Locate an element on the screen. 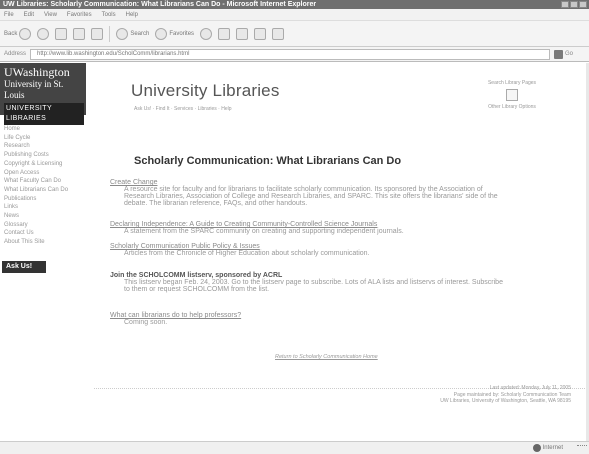 The height and width of the screenshot is (454, 589). logo-line3: UNIVERSITY LIBRARIES is located at coordinates (44, 114).